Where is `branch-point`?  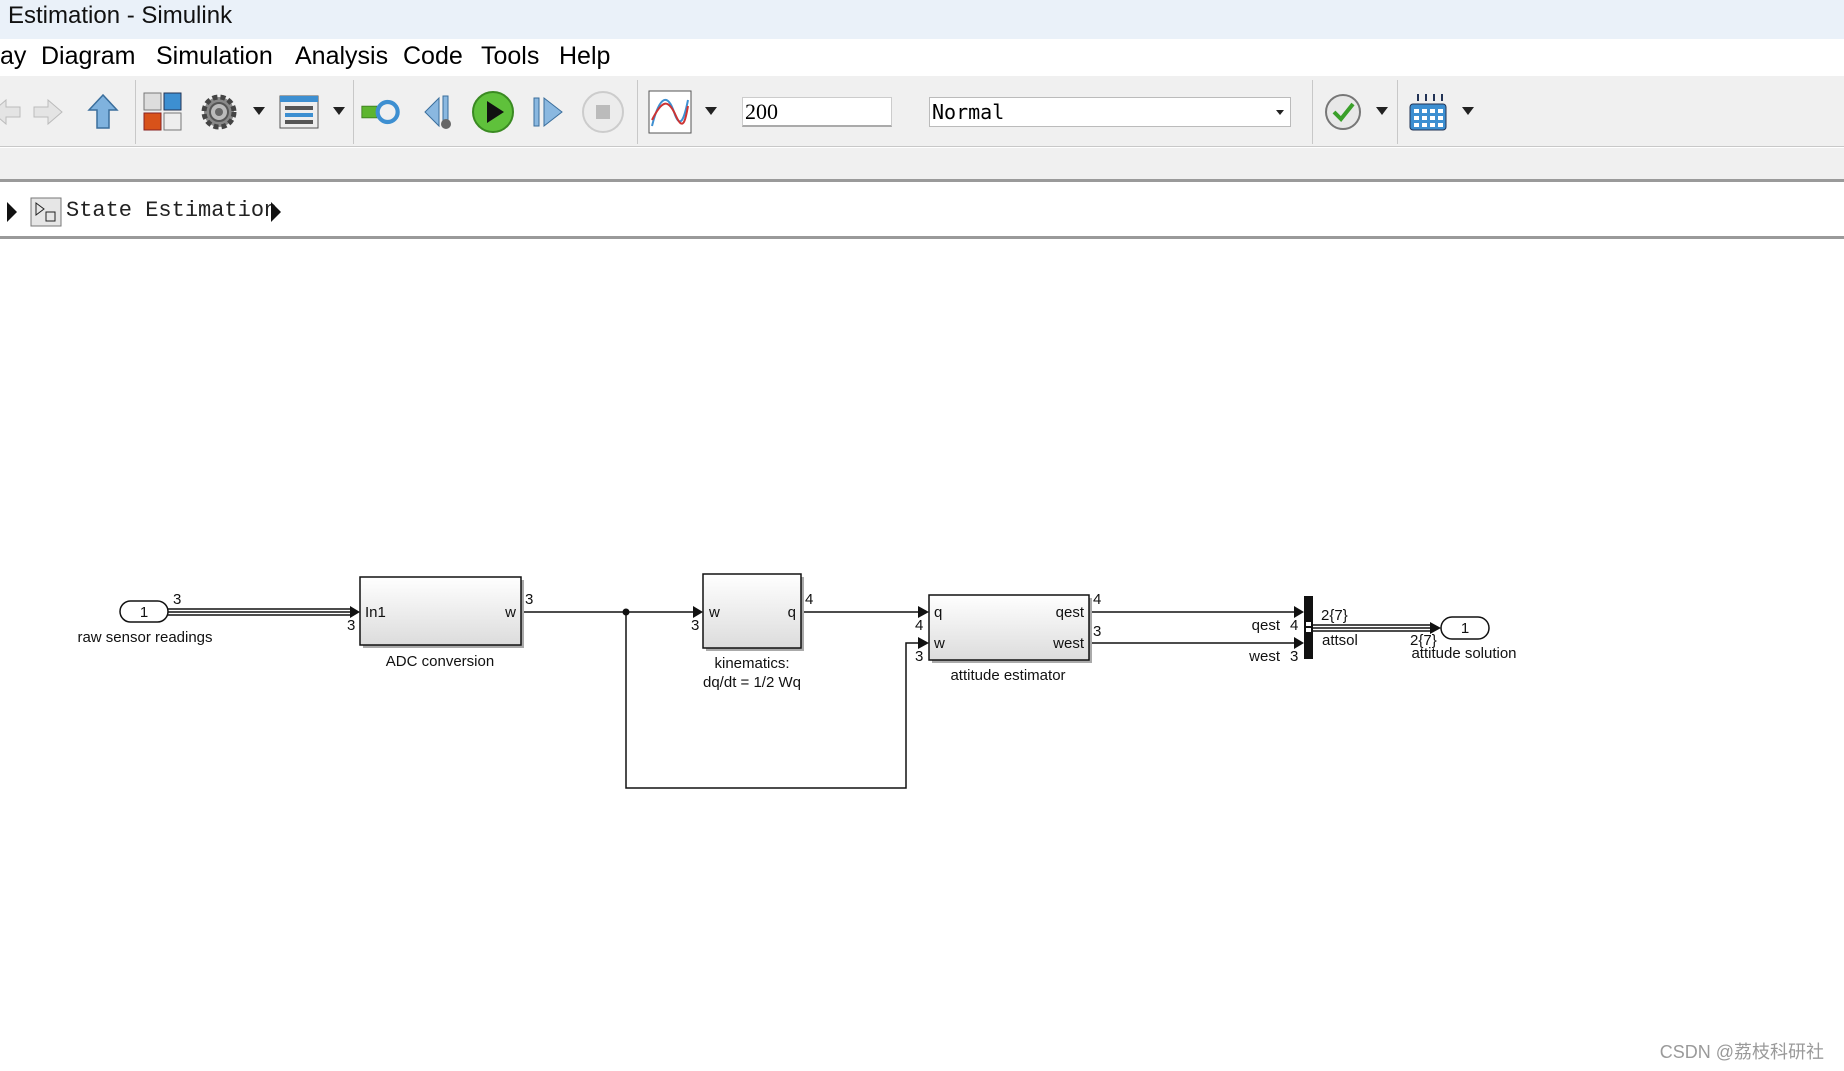 branch-point is located at coordinates (626, 612).